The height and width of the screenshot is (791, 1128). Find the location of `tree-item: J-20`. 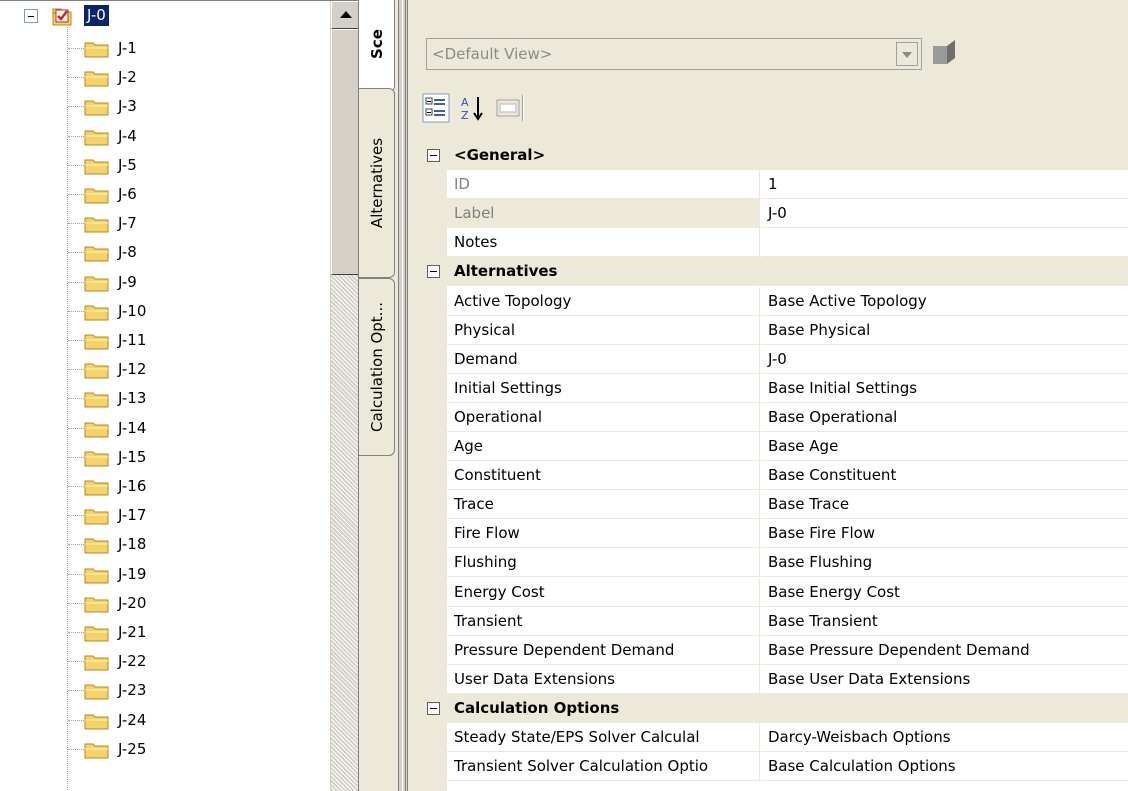

tree-item: J-20 is located at coordinates (165, 603).